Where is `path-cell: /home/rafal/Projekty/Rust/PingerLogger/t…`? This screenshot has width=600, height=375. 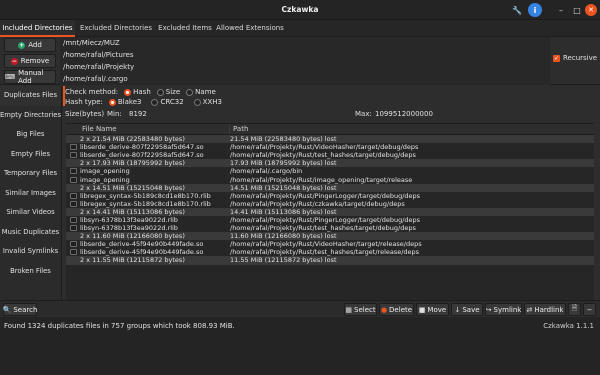
path-cell: /home/rafal/Projekty/Rust/PingerLogger/t… is located at coordinates (325, 219).